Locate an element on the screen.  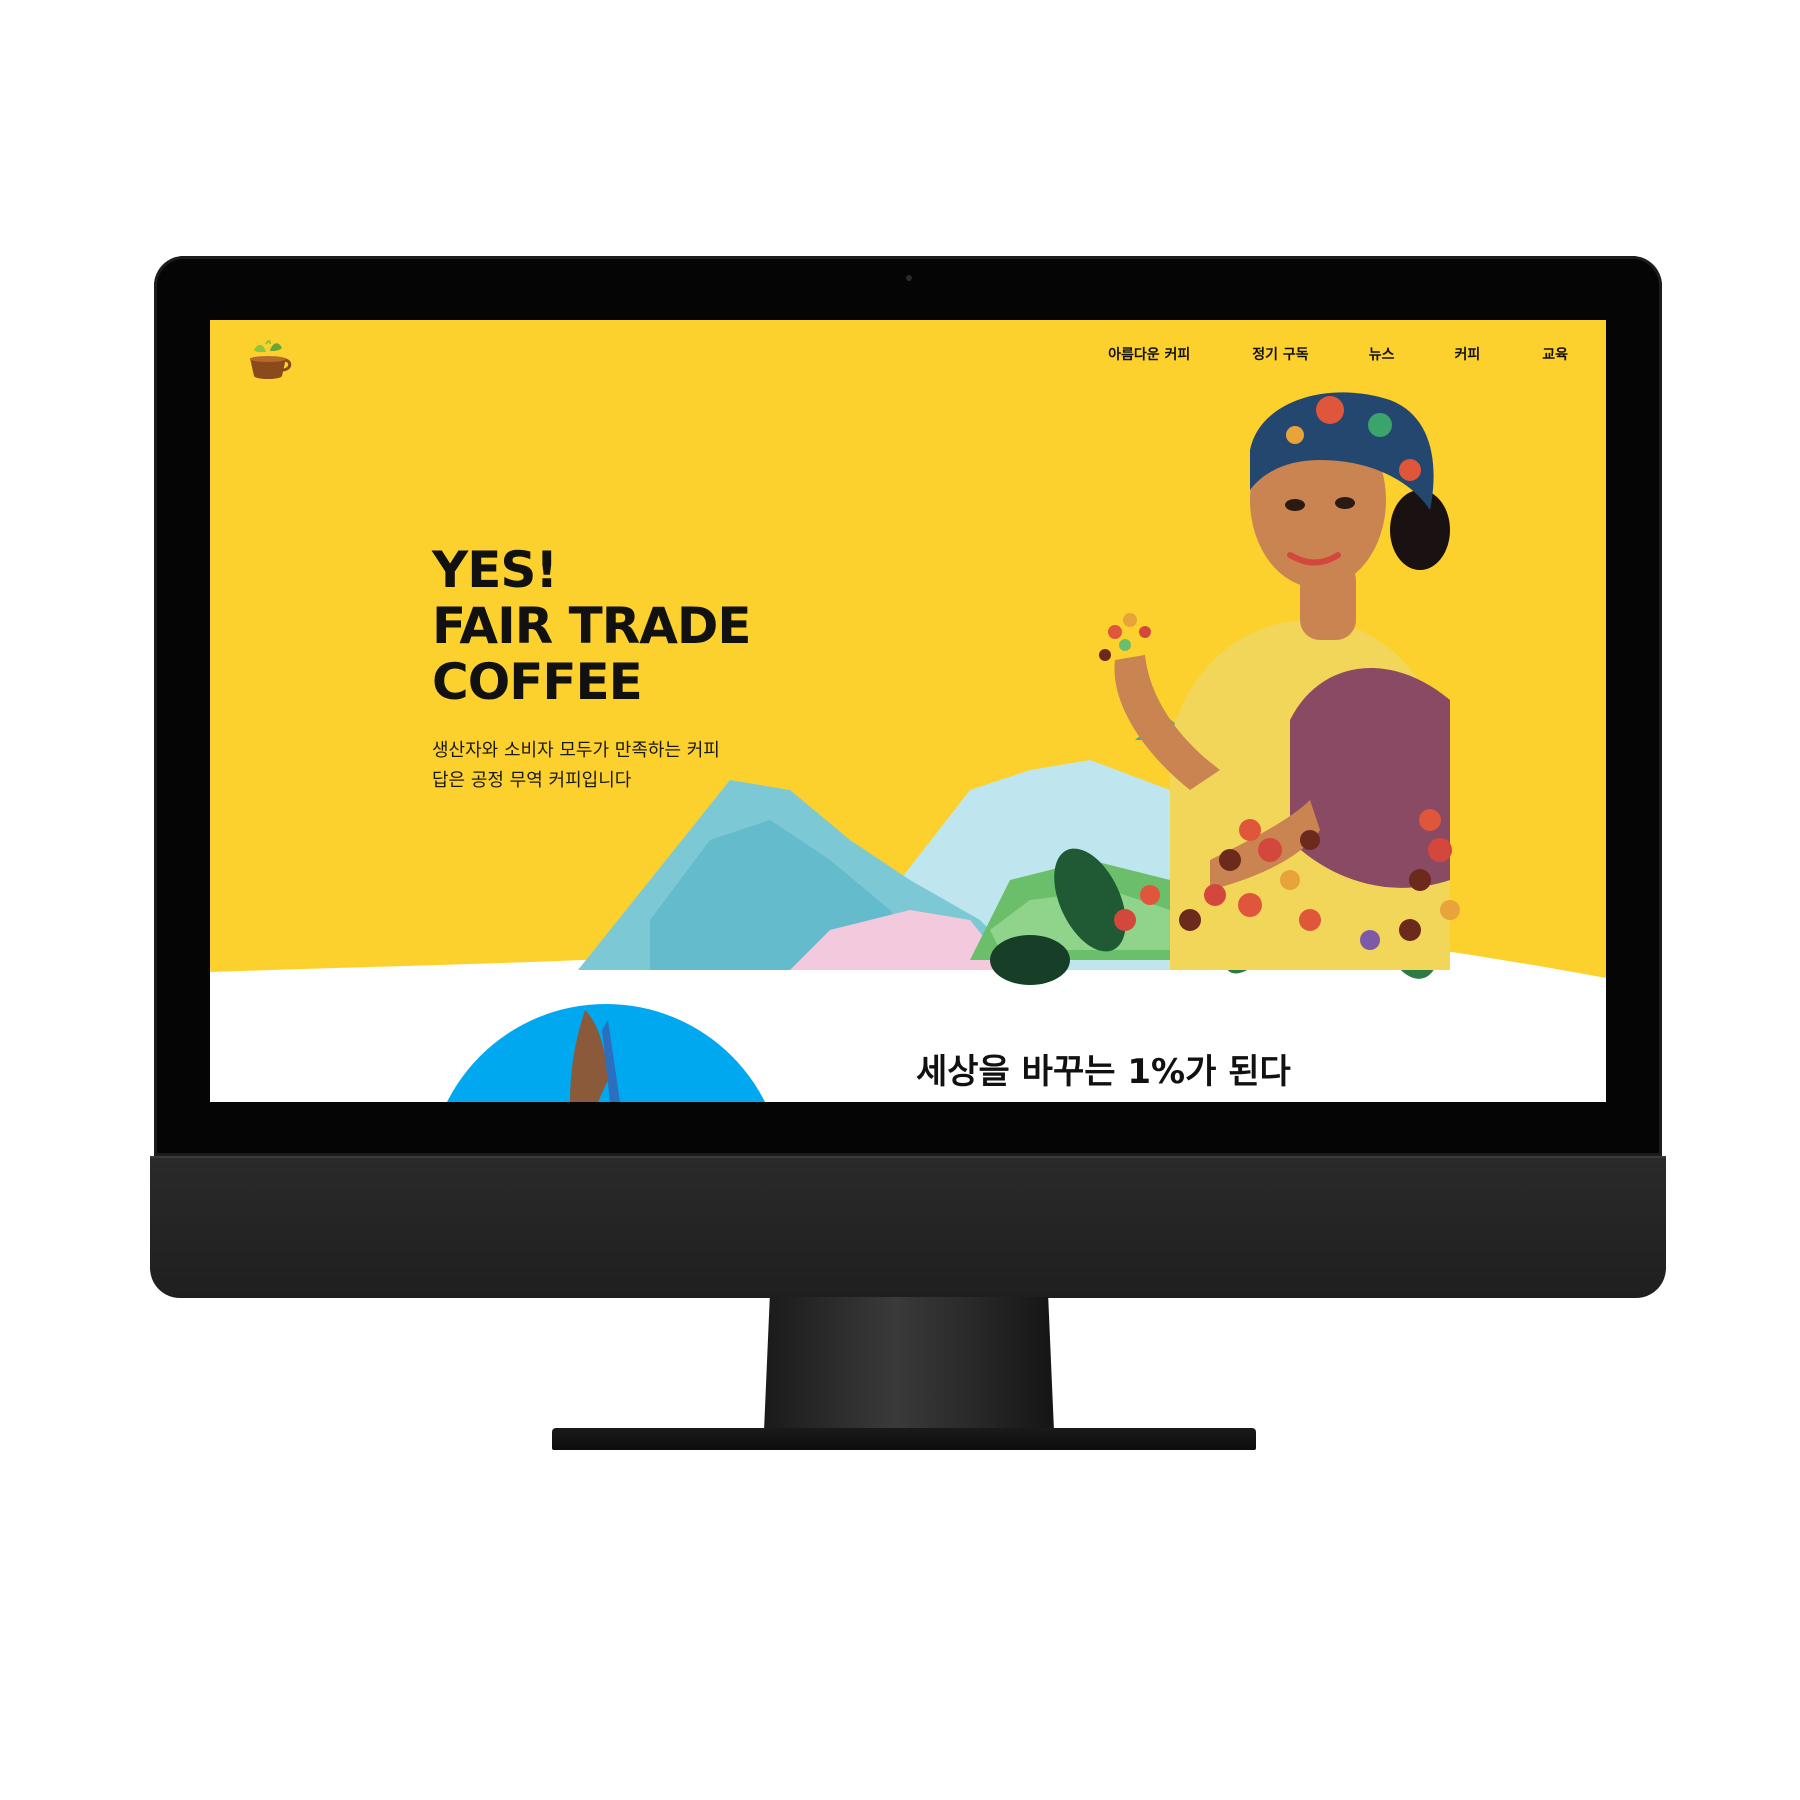
monitor-chin is located at coordinates (908, 1227).